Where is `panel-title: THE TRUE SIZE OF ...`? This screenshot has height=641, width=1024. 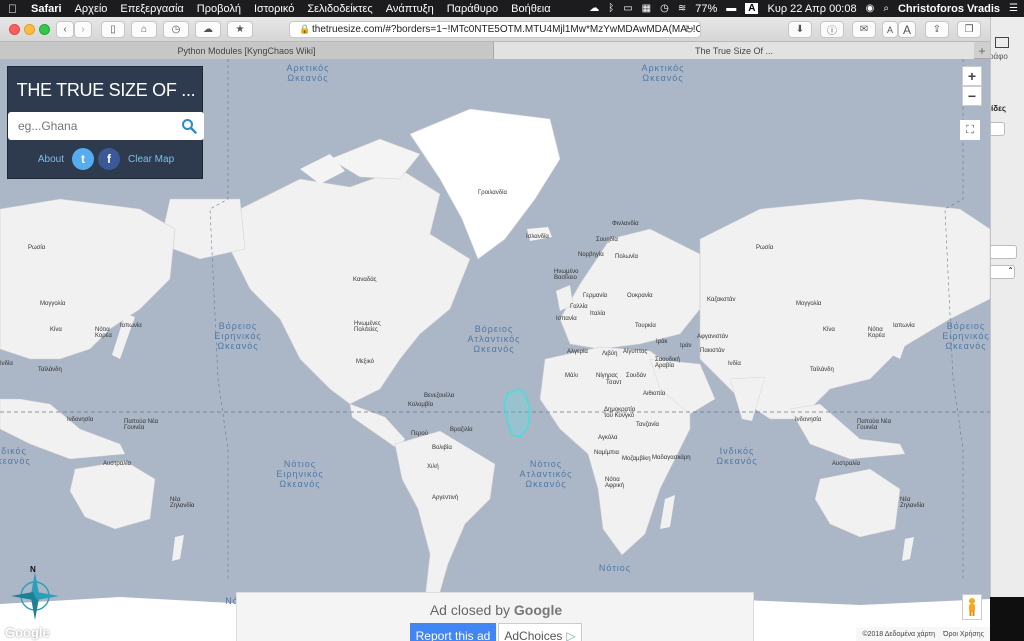
panel-title: THE TRUE SIZE OF ... is located at coordinates (106, 90).